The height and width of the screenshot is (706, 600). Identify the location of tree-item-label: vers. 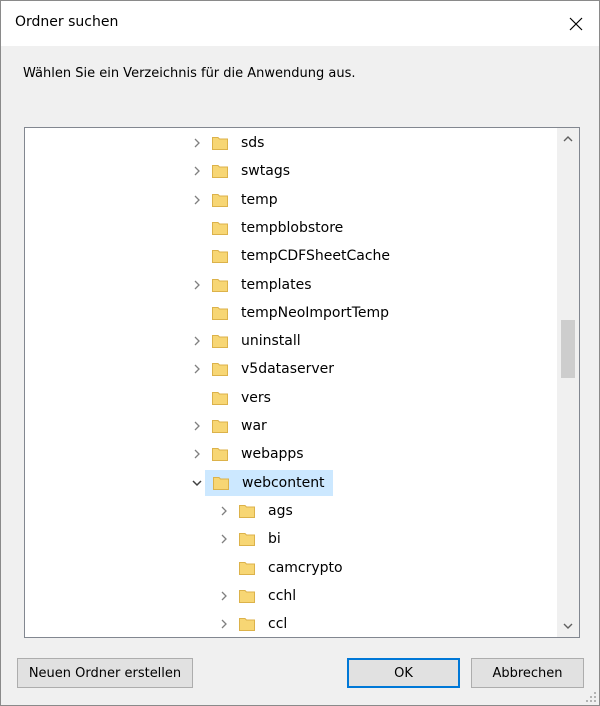
(256, 397).